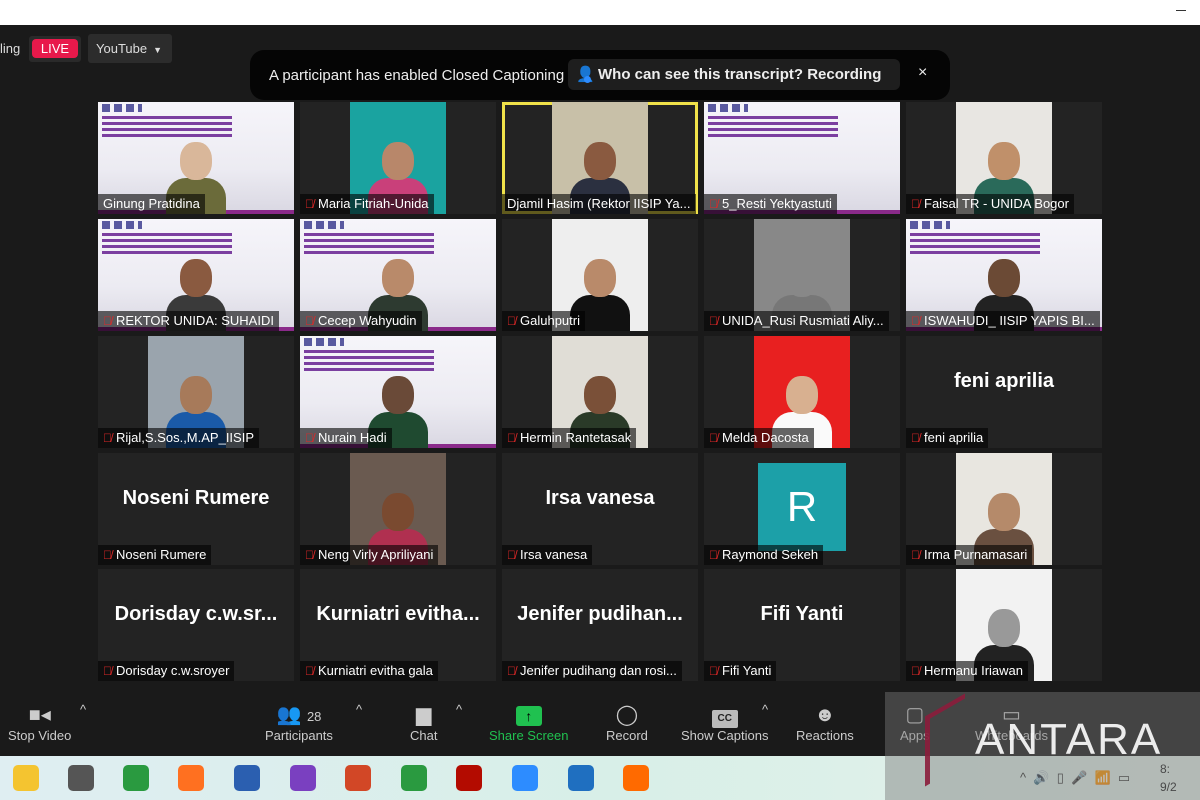  I want to click on participant-avatar: R, so click(802, 507).